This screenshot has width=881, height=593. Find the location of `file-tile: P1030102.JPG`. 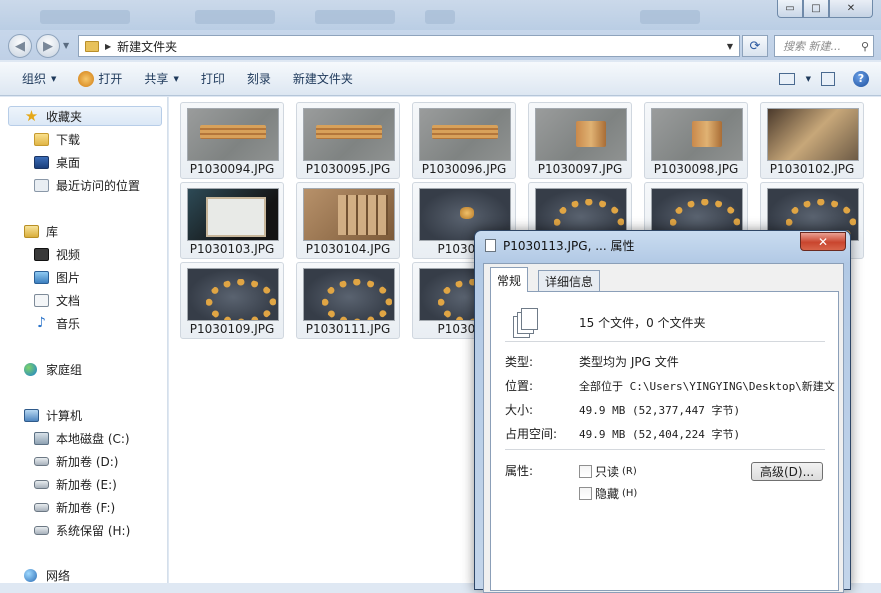

file-tile: P1030102.JPG is located at coordinates (812, 140).